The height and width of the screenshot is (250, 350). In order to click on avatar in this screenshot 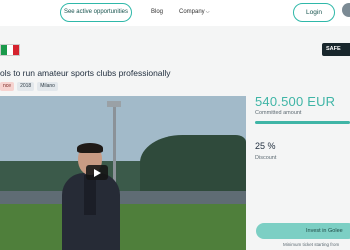, I will do `click(346, 10)`.